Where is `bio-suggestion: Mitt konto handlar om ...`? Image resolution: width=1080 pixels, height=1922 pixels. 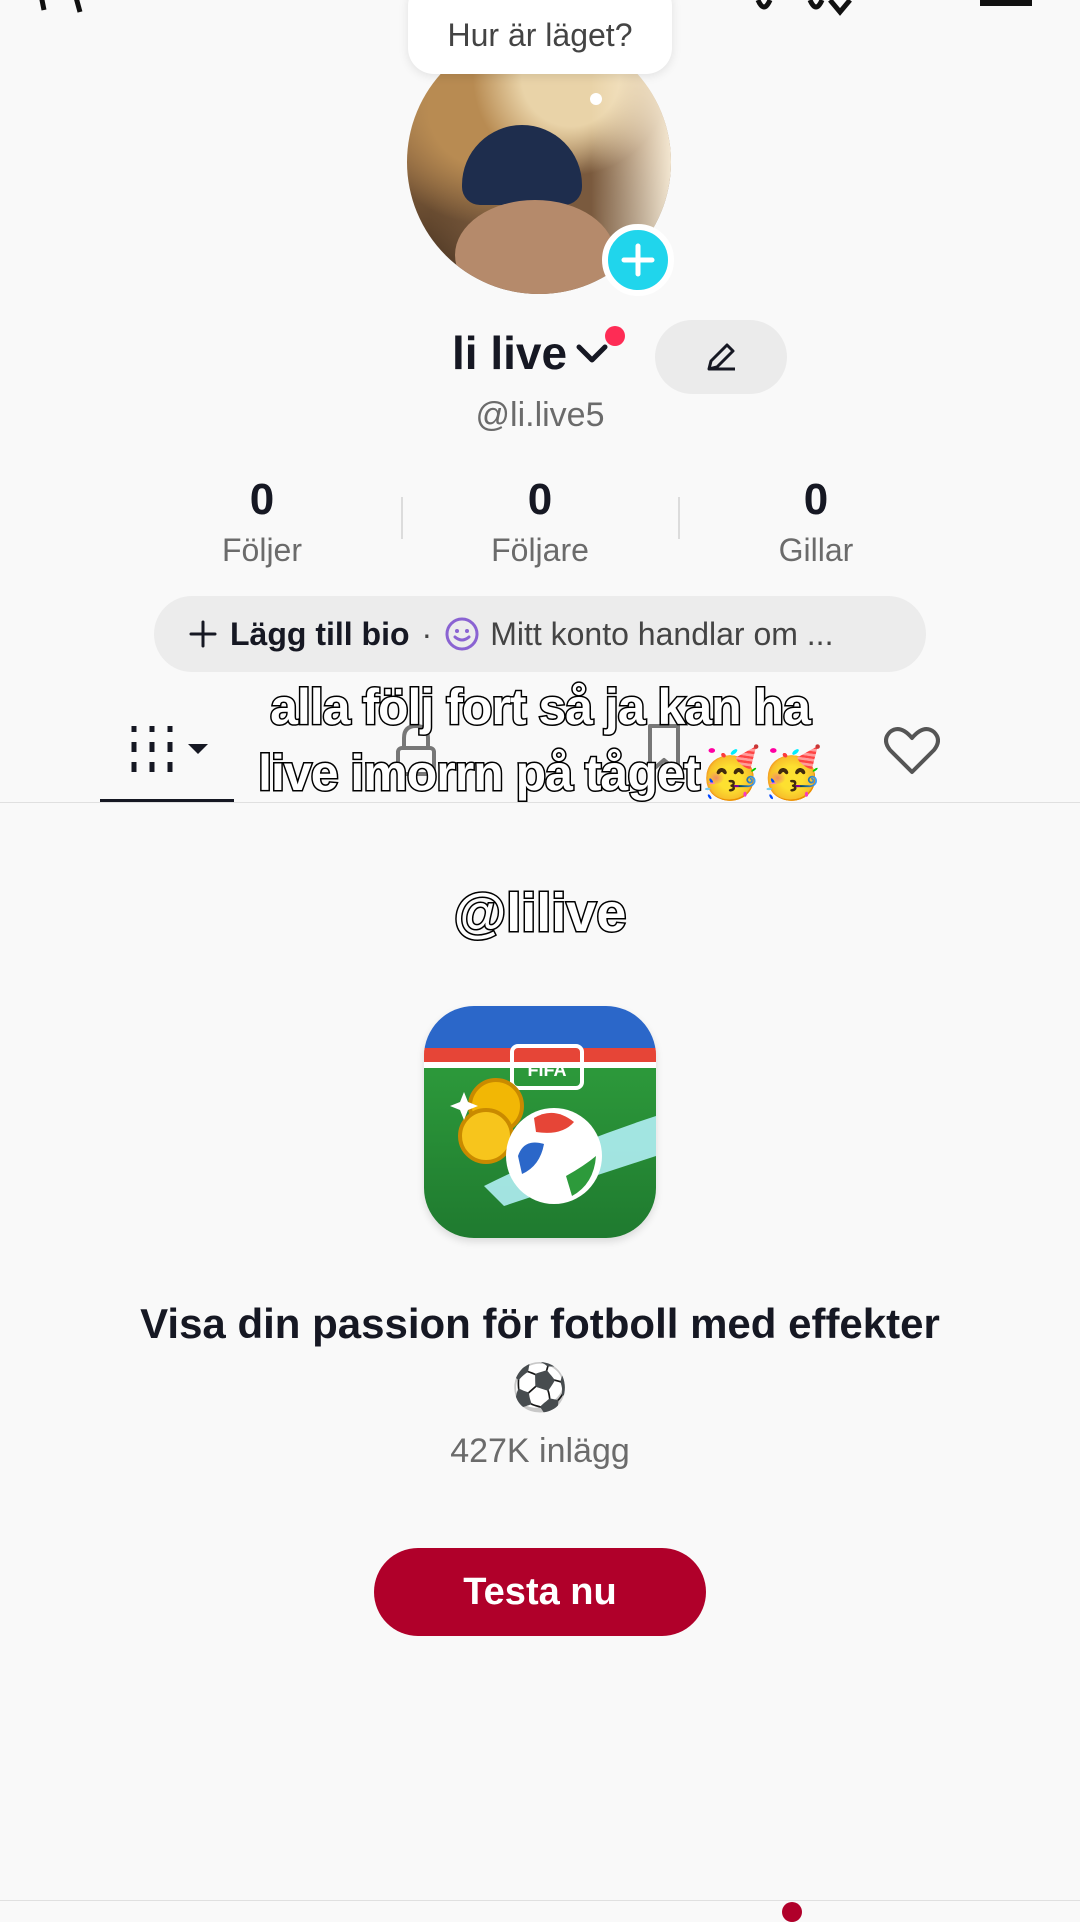
bio-suggestion: Mitt konto handlar om ... is located at coordinates (662, 633).